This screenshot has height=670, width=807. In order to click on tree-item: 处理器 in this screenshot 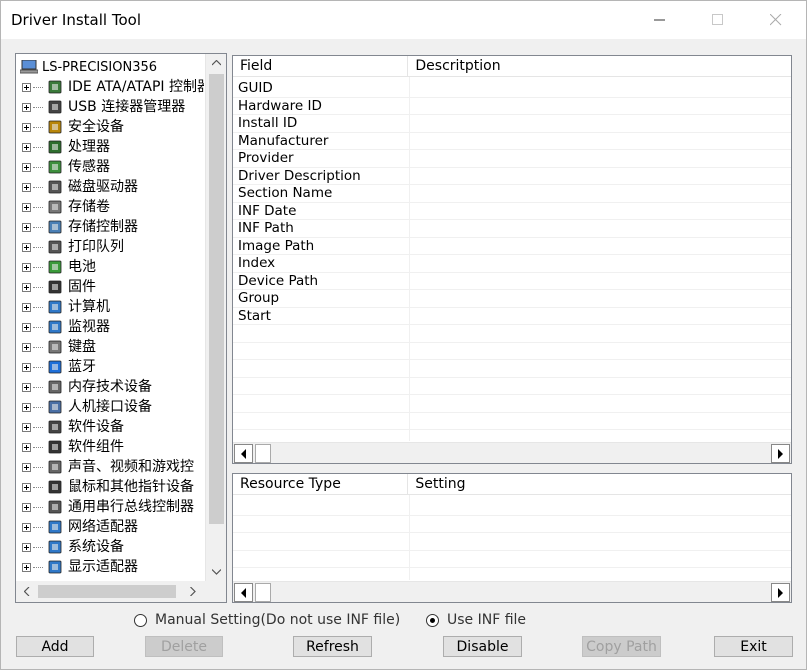, I will do `click(66, 147)`.